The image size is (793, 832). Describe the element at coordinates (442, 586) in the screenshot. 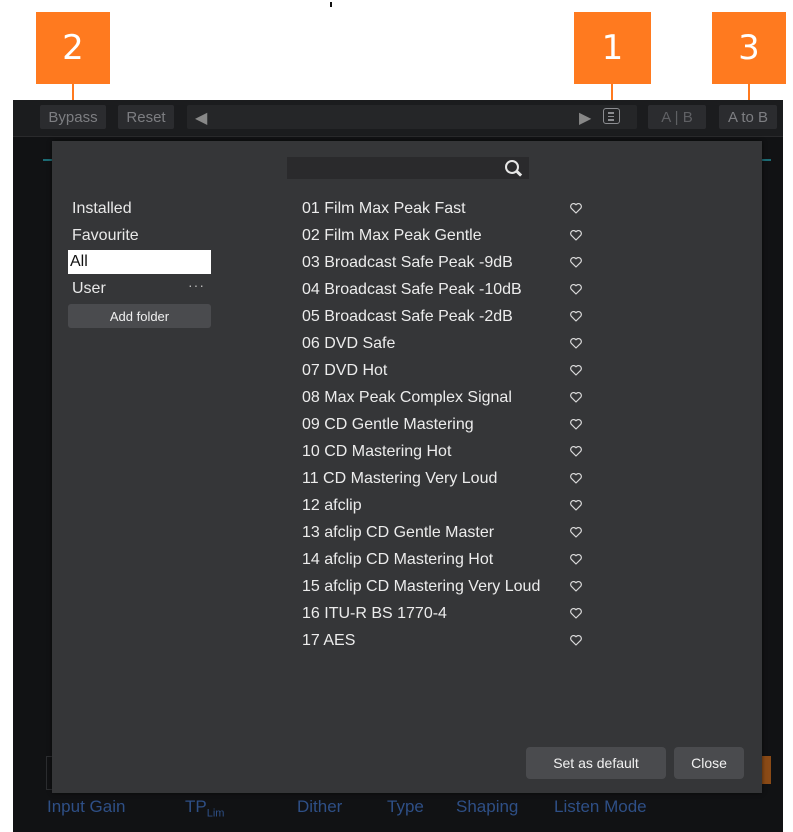

I see `preset-item: 15 afclip CD Mastering Very Loud` at that location.